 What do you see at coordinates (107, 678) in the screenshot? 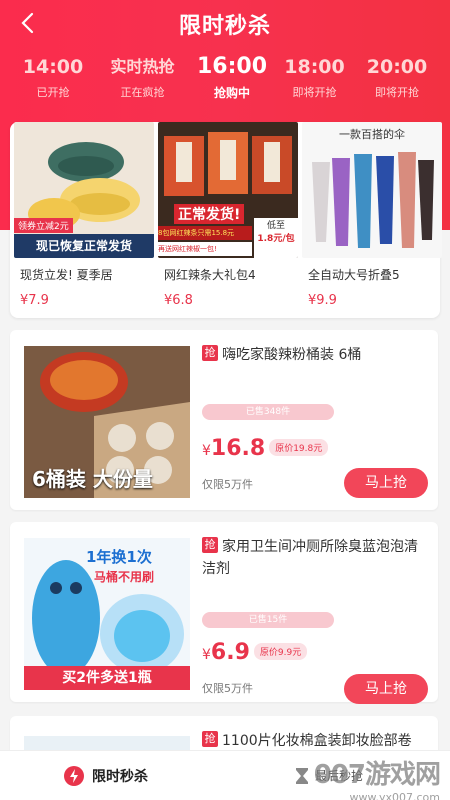
I see `image-caption-3: 买2件多送1瓶` at bounding box center [107, 678].